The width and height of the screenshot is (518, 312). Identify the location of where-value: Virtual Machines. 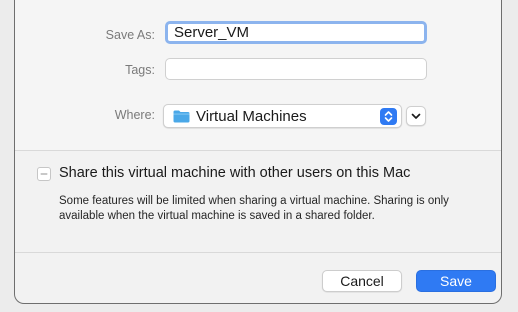
(251, 116).